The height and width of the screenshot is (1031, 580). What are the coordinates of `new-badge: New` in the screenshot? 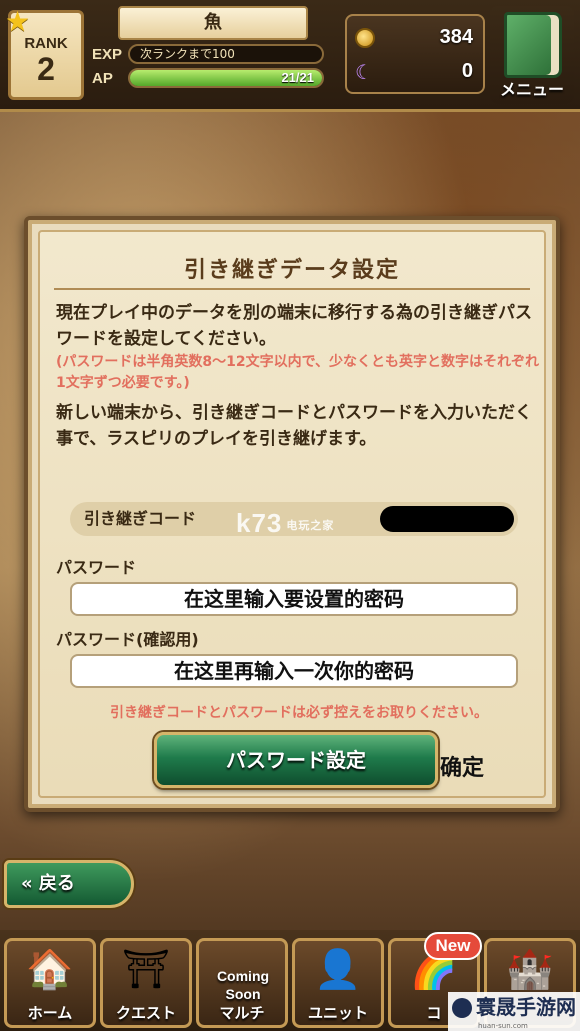 It's located at (453, 946).